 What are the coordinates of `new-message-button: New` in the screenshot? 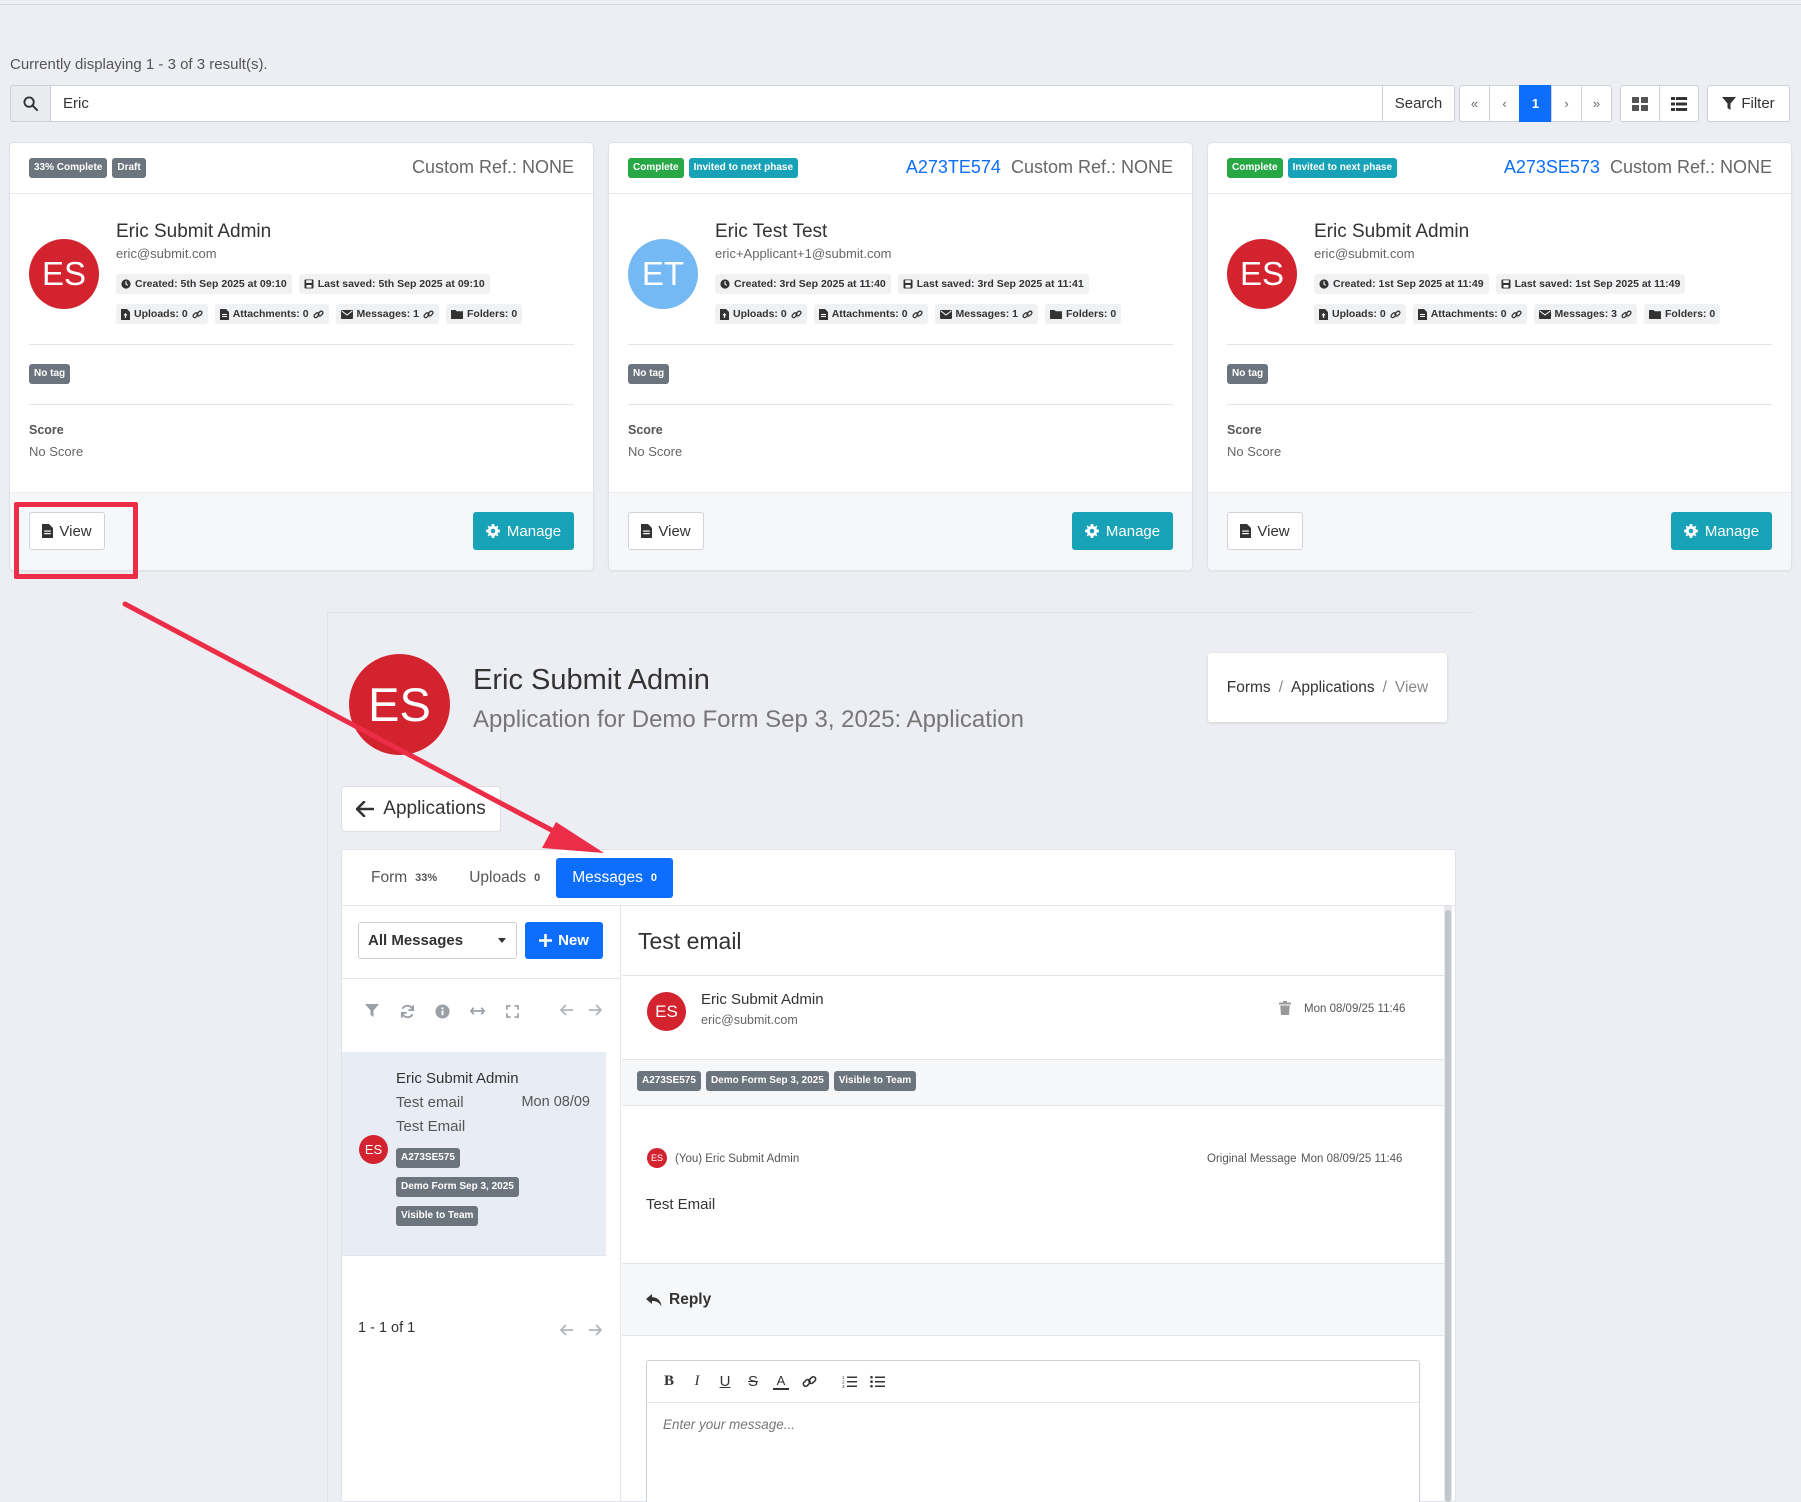 It's located at (564, 940).